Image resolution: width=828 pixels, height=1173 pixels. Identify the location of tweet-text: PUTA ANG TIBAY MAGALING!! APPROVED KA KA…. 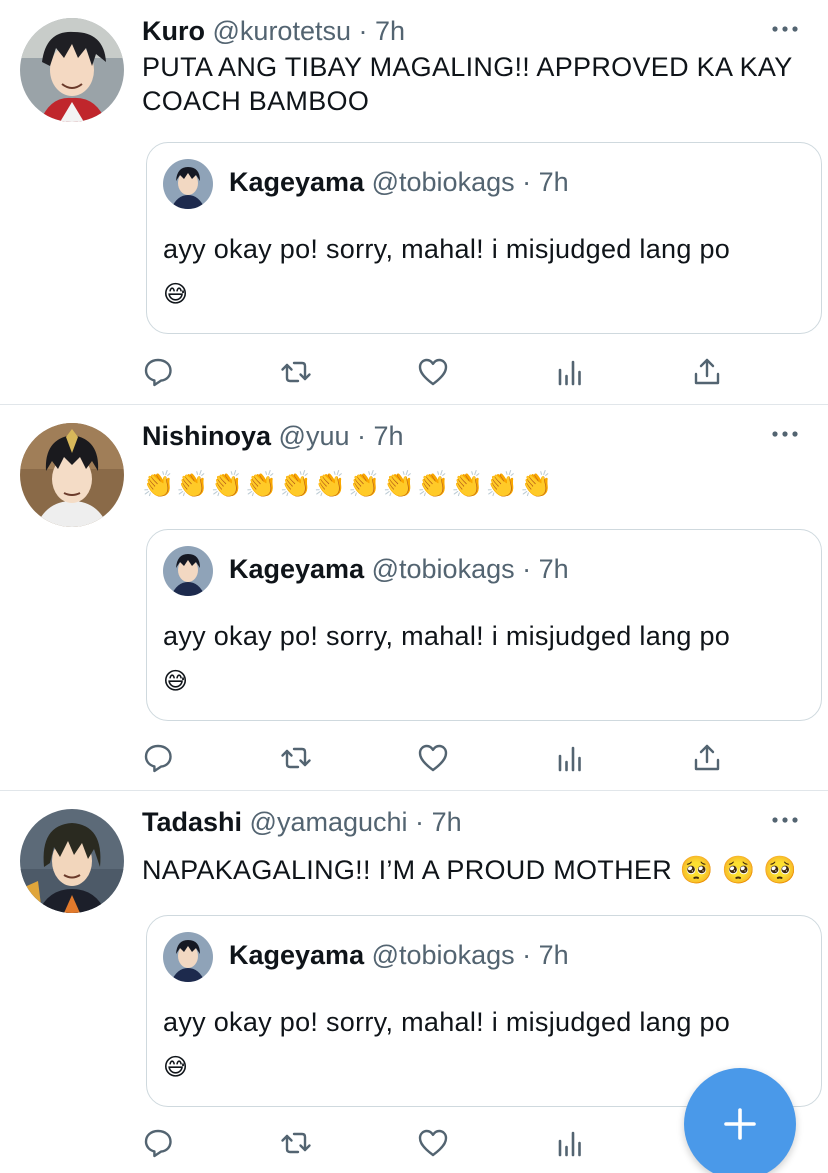
(467, 84).